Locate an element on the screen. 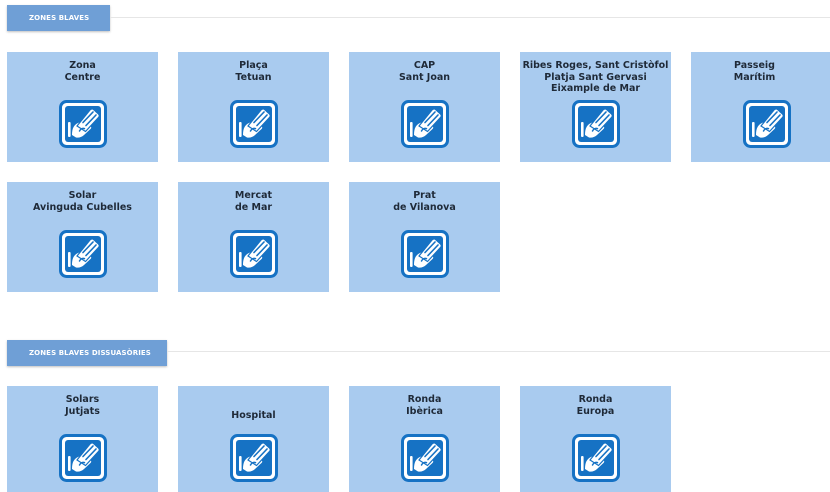 Image resolution: width=830 pixels, height=492 pixels. zone-tile-passeig-maritim: Passeig Marítim is located at coordinates (760, 107).